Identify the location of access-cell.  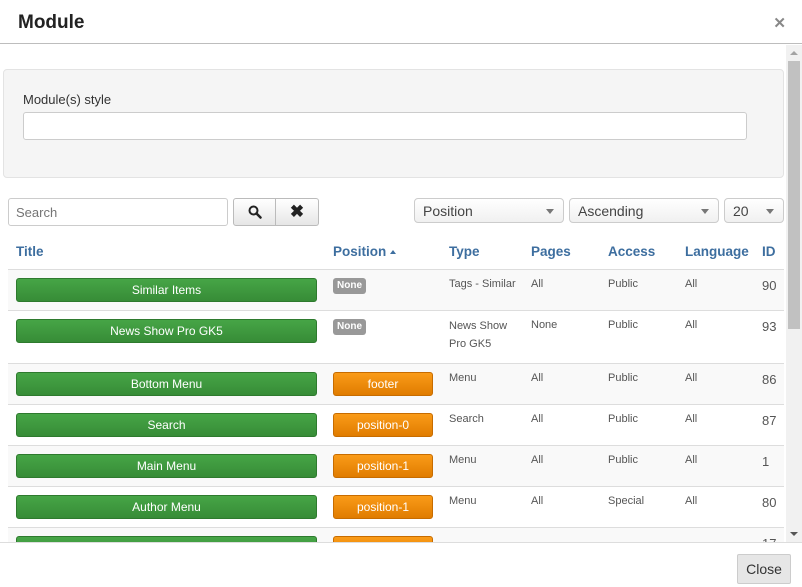
(638, 534).